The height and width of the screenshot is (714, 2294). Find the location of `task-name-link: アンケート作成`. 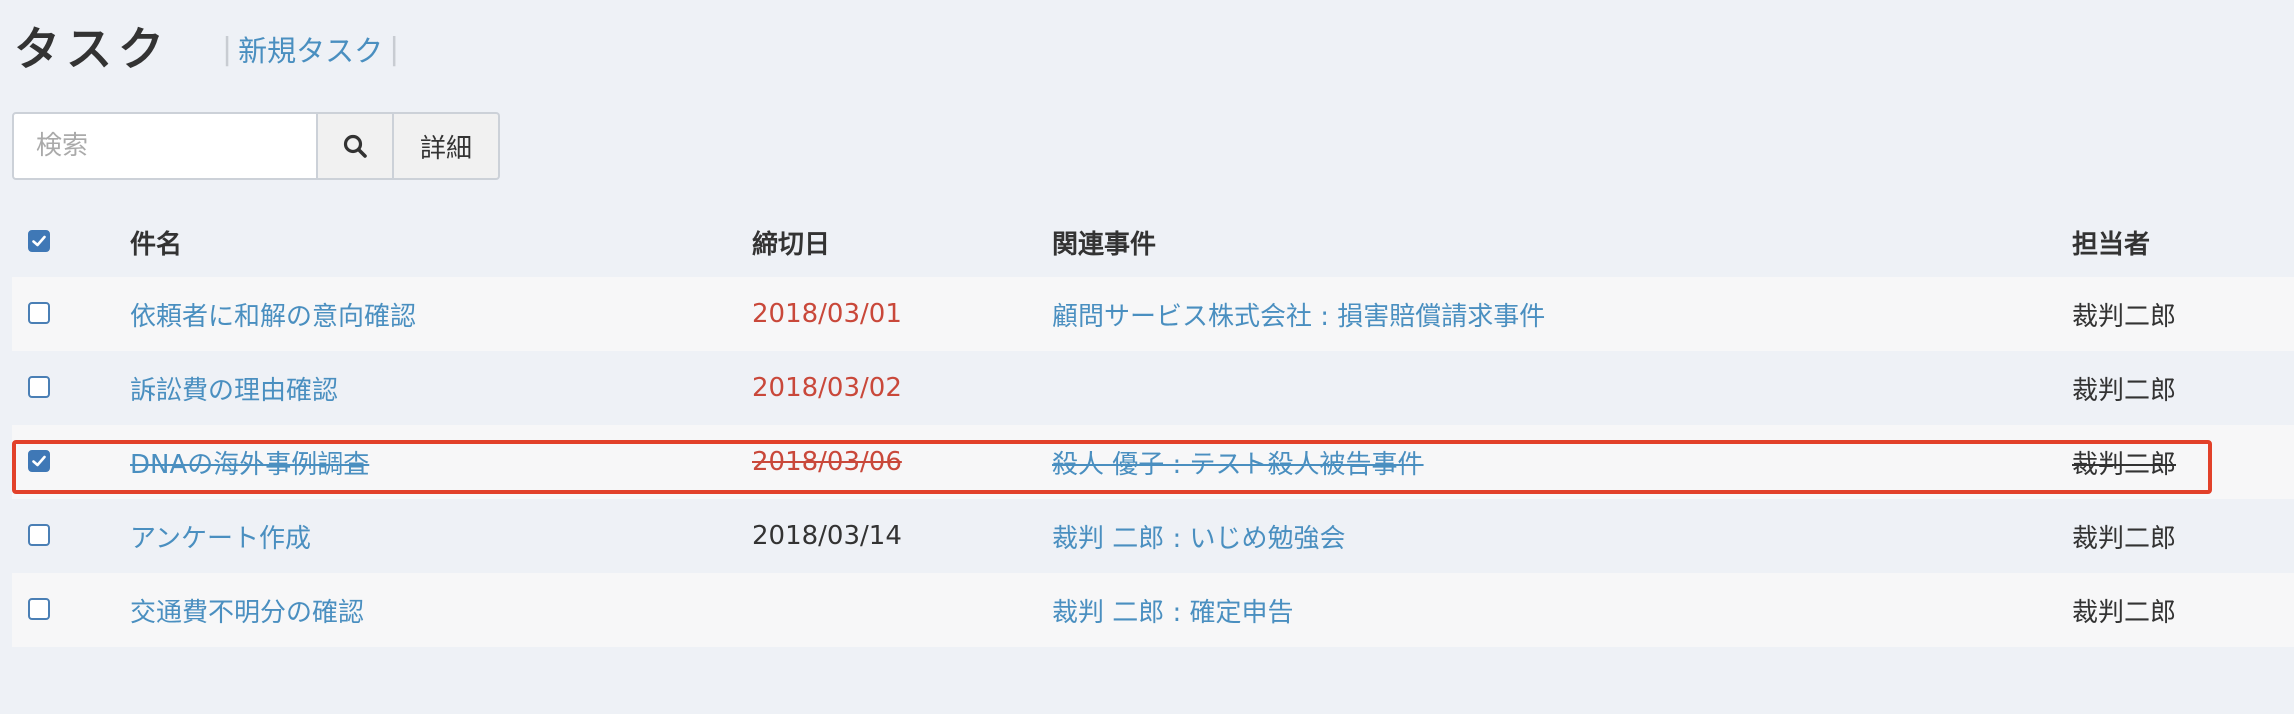

task-name-link: アンケート作成 is located at coordinates (220, 536).